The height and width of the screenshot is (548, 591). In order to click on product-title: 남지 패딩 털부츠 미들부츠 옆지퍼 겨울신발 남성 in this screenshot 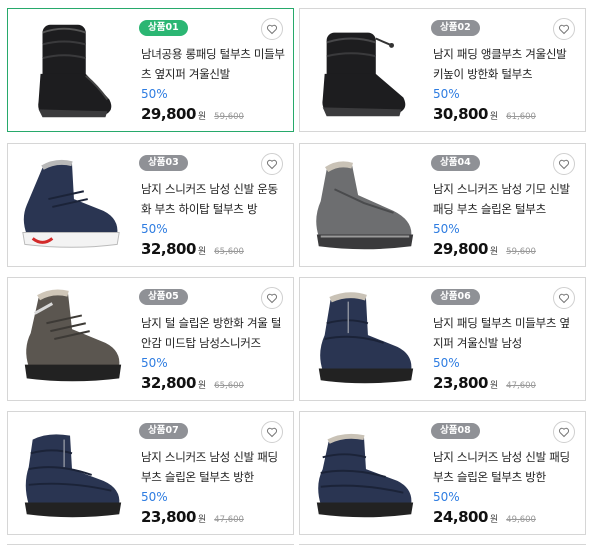, I will do `click(506, 333)`.